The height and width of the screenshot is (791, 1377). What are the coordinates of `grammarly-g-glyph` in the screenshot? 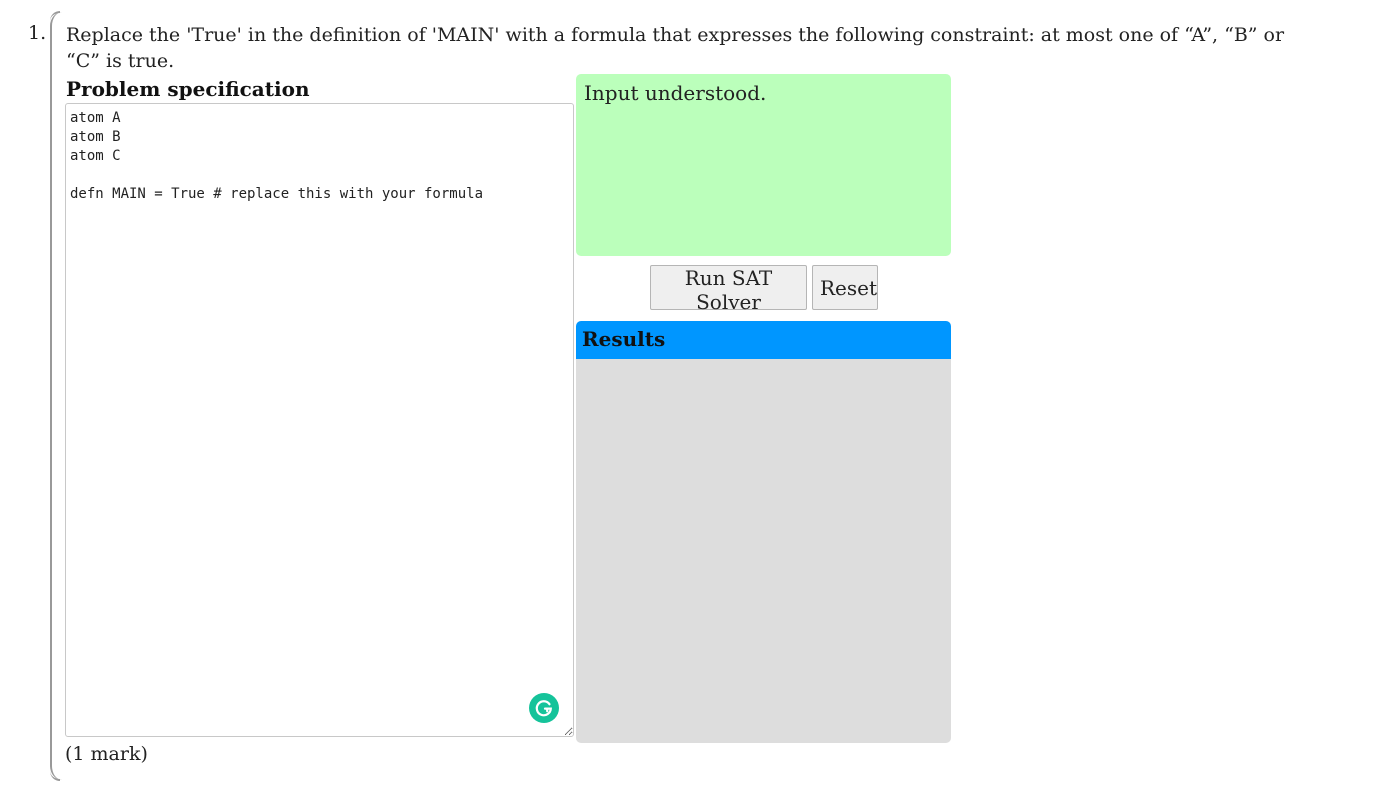 It's located at (543, 708).